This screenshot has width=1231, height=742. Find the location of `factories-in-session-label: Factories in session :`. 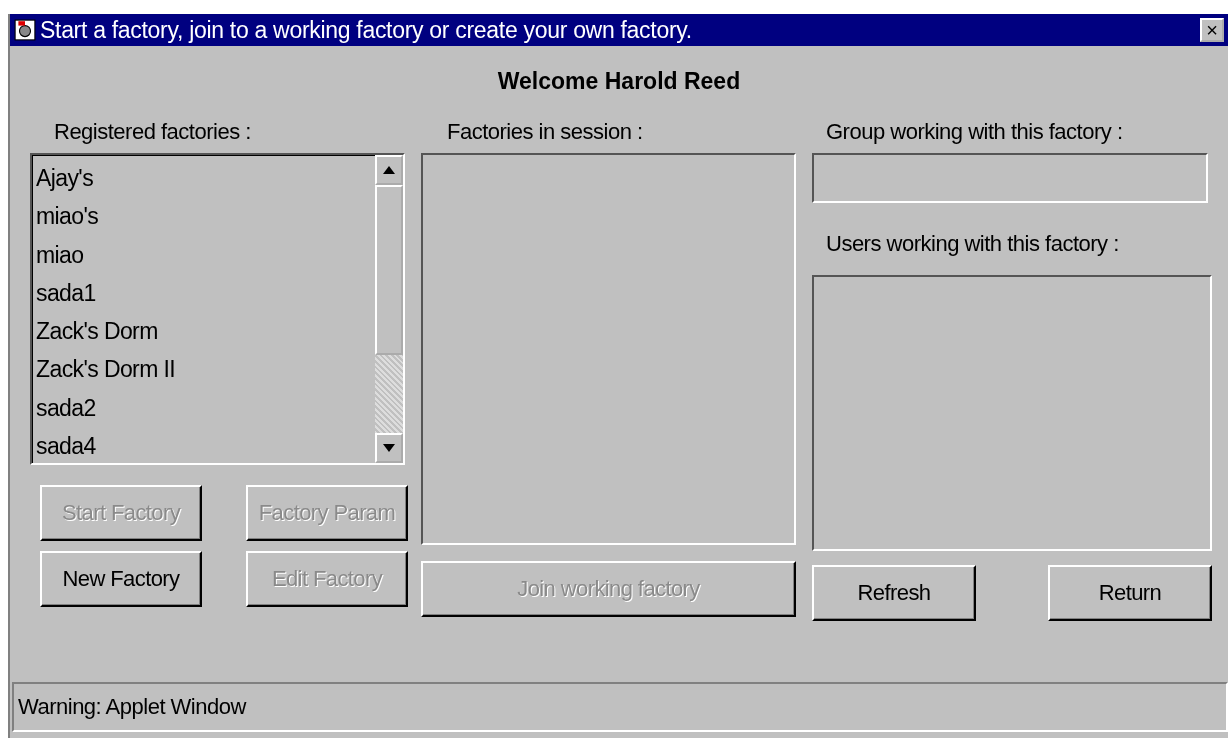

factories-in-session-label: Factories in session : is located at coordinates (545, 132).